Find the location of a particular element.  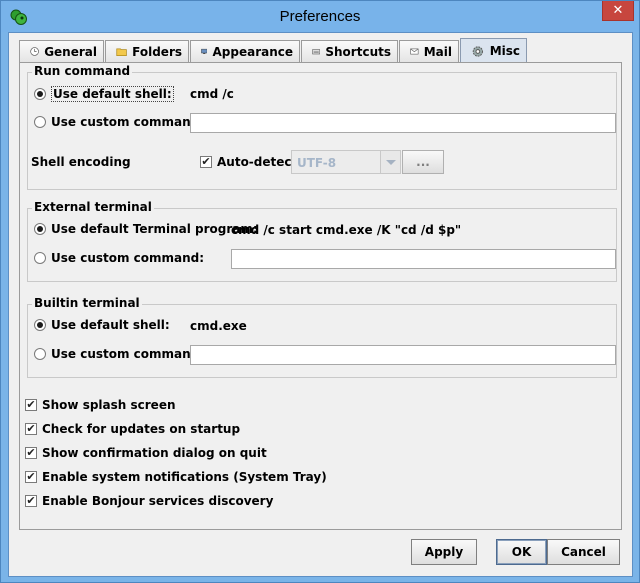

option-label: Check for updates on startup is located at coordinates (141, 429).